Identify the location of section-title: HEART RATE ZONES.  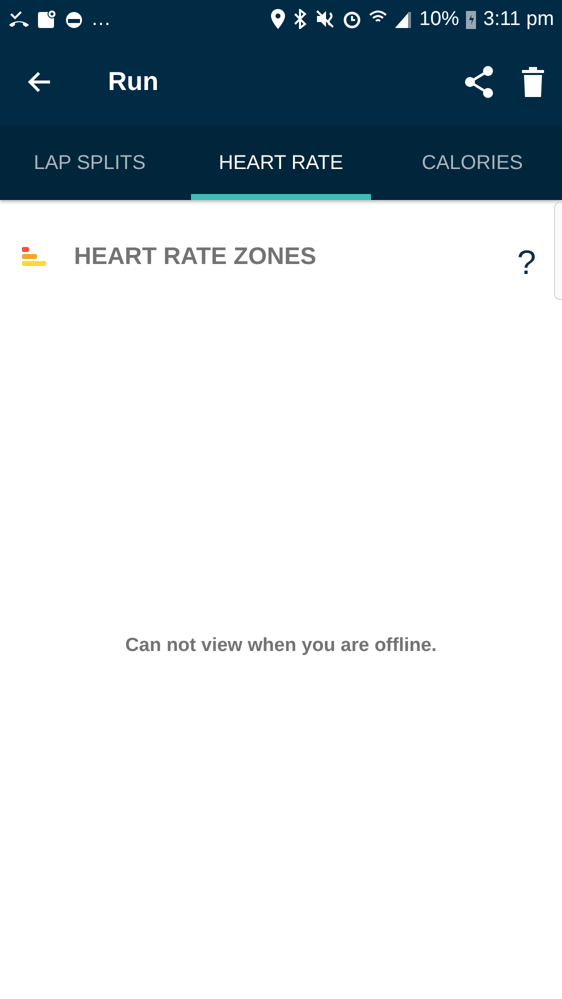
(196, 256).